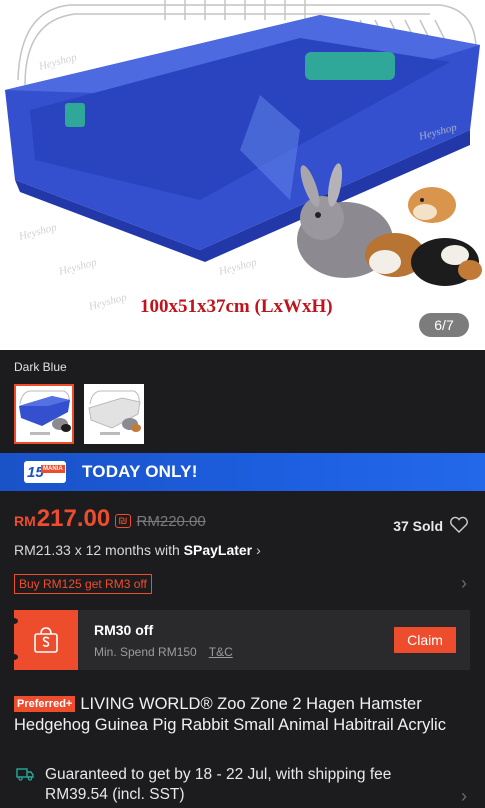 This screenshot has width=485, height=808. I want to click on coin-icon: ₪, so click(123, 521).